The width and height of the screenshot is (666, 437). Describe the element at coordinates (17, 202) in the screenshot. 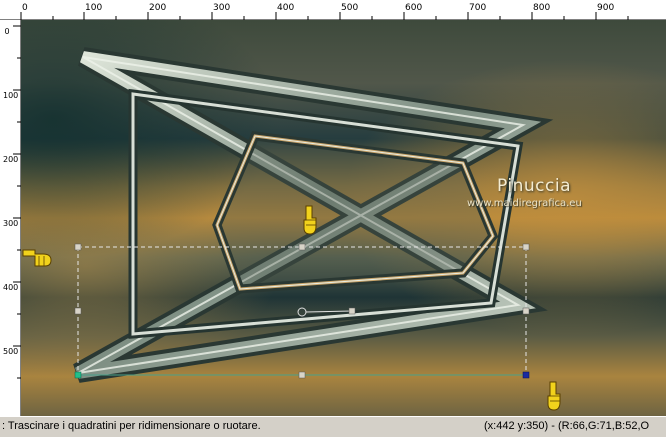

I see `left-ruler-ticks` at that location.